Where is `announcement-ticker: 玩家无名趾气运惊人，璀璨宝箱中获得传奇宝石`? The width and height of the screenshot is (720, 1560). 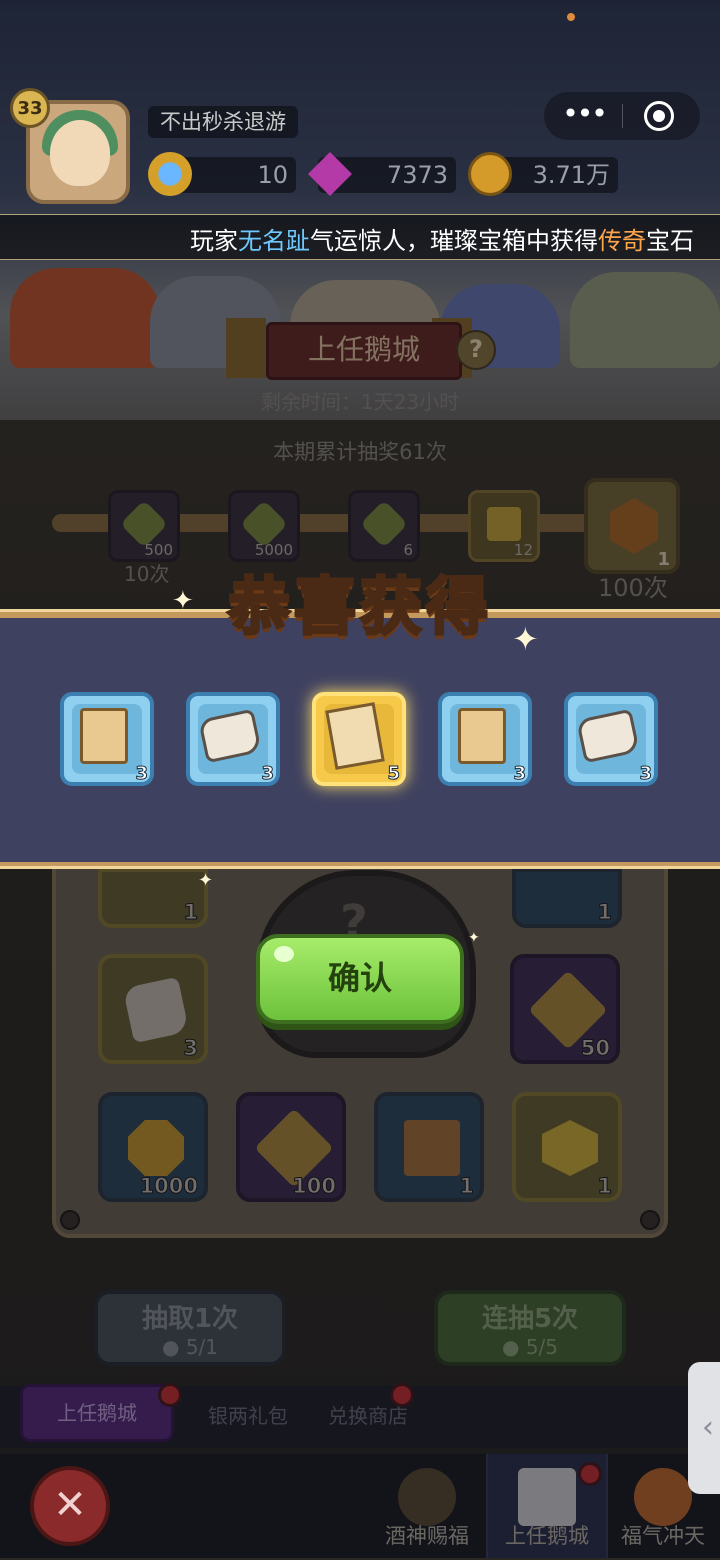
announcement-ticker: 玩家无名趾气运惊人，璀璨宝箱中获得传奇宝石 is located at coordinates (360, 237).